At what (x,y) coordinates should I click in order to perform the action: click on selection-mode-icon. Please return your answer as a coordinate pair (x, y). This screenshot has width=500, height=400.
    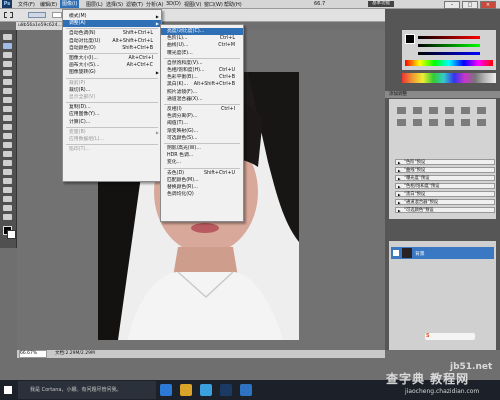
    Looking at the image, I should click on (37, 15).